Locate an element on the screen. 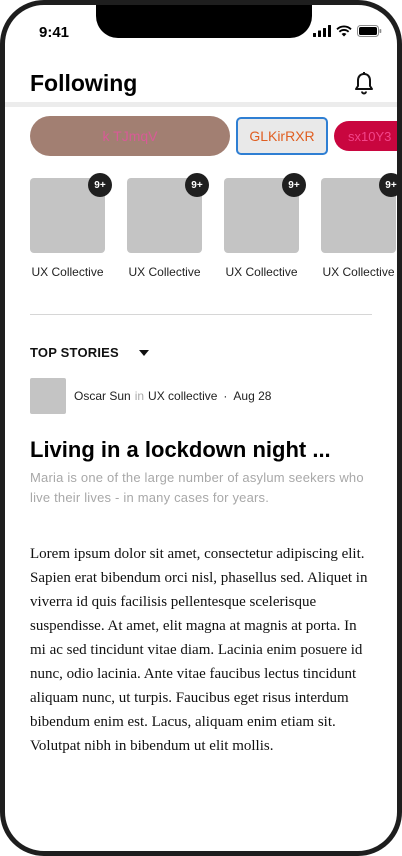 This screenshot has width=402, height=856. status-time: 9:41 is located at coordinates (54, 32).